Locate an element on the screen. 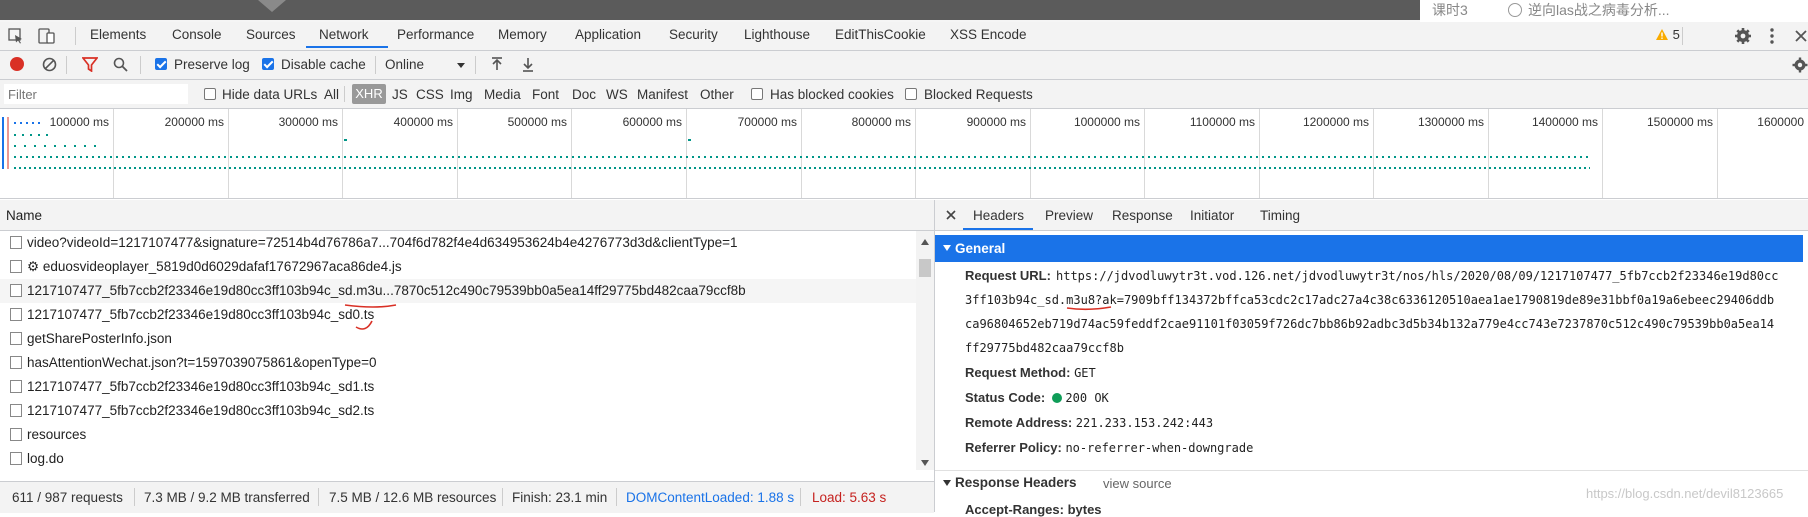  requests-count: 611 / 987 requests is located at coordinates (67, 497).